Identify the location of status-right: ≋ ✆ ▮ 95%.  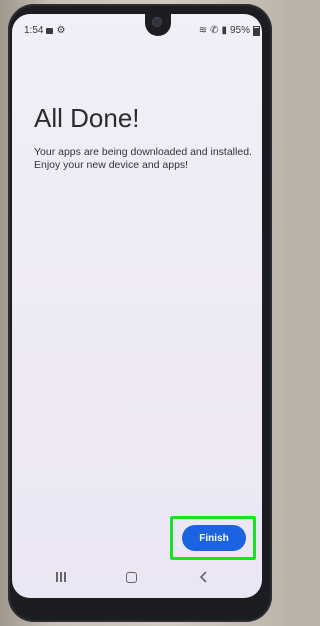
(229, 30).